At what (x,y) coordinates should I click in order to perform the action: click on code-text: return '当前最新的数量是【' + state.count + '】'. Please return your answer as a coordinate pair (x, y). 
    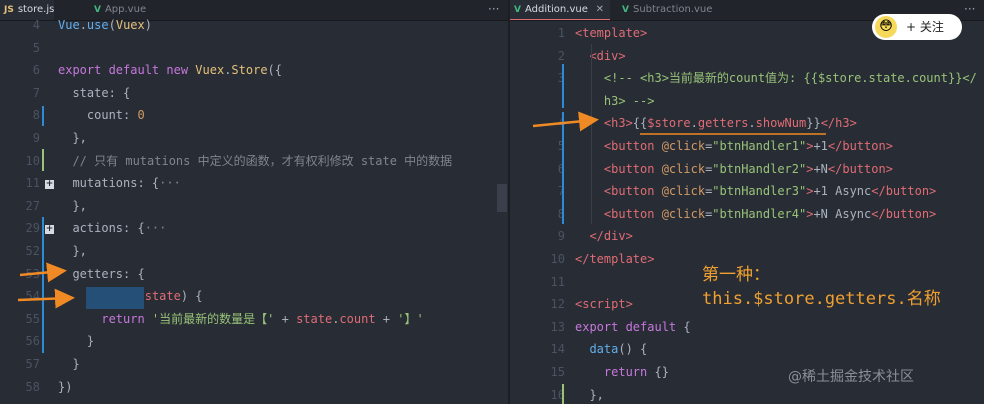
    Looking at the image, I should click on (241, 319).